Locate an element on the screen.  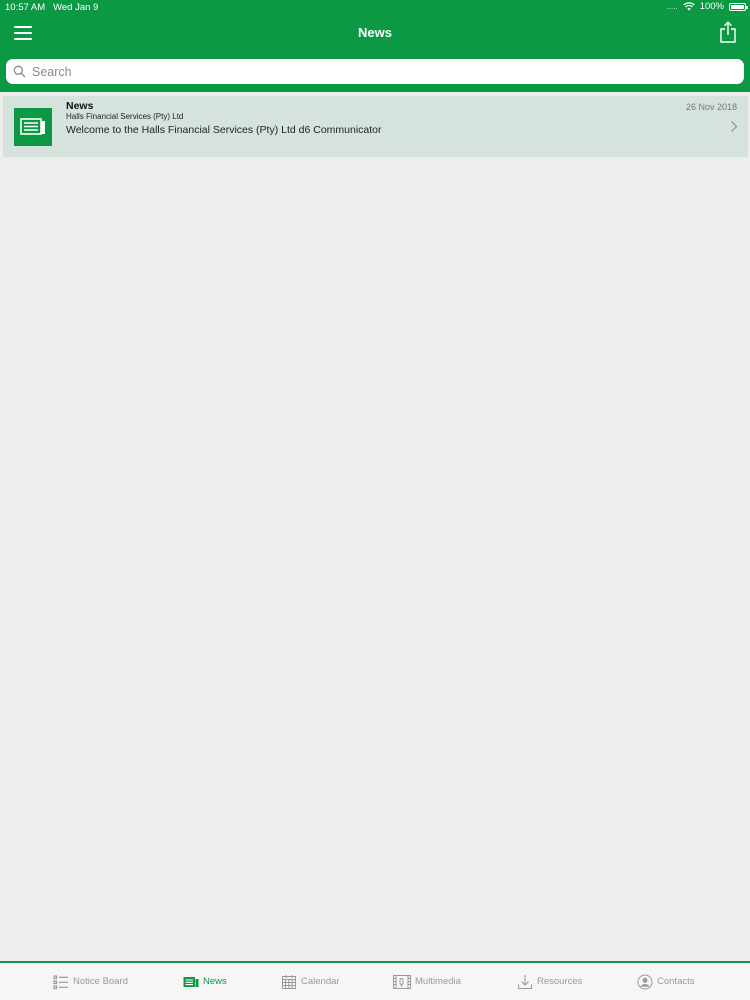
multimedia-icon is located at coordinates (402, 981).